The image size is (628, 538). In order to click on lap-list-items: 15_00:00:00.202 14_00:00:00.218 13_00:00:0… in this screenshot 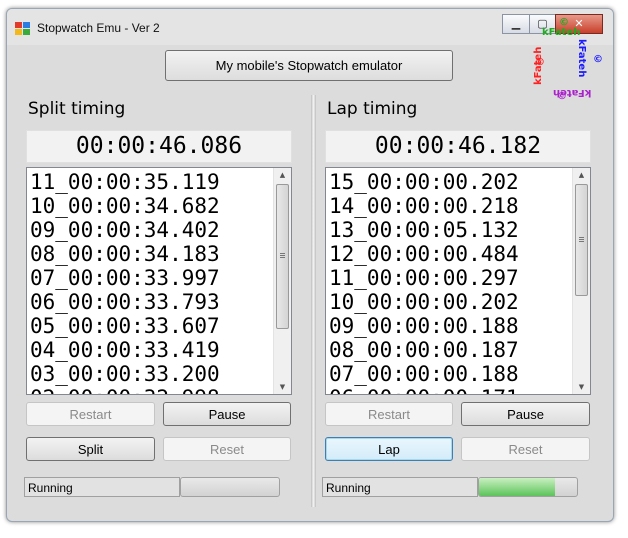, I will do `click(424, 282)`.